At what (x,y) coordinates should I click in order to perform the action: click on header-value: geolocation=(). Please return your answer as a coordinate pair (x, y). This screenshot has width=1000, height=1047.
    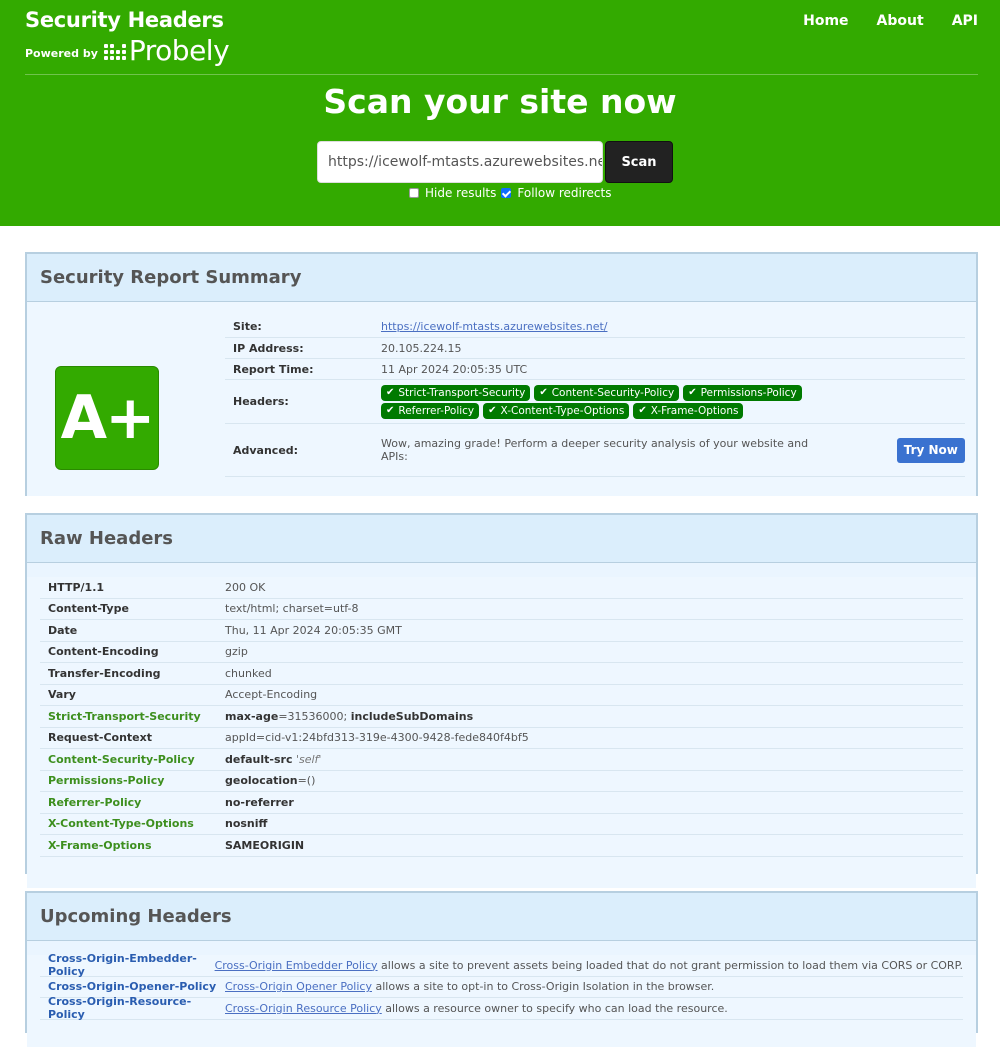
    Looking at the image, I should click on (594, 780).